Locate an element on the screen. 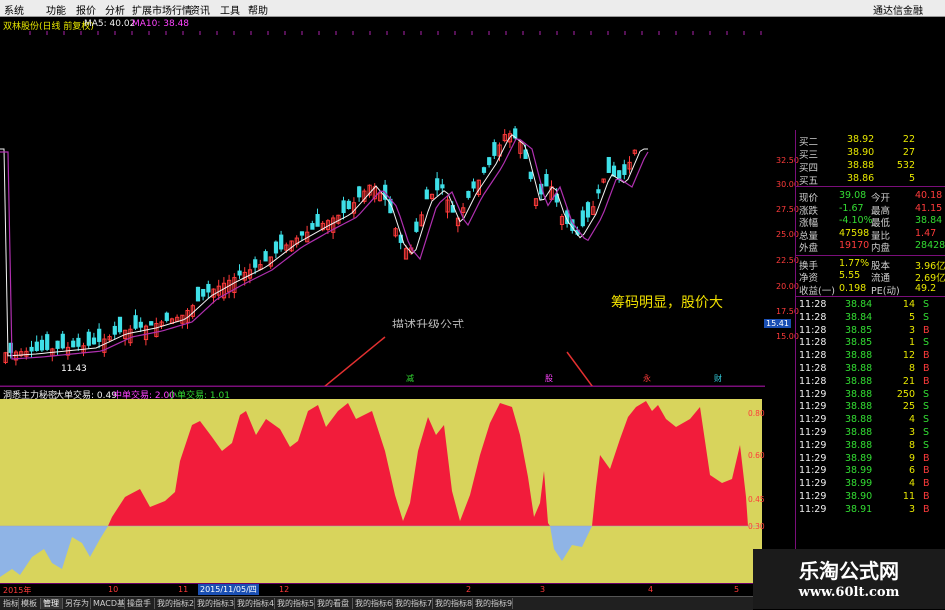 This screenshot has height=610, width=945. stat-value: 47598 is located at coordinates (854, 233).